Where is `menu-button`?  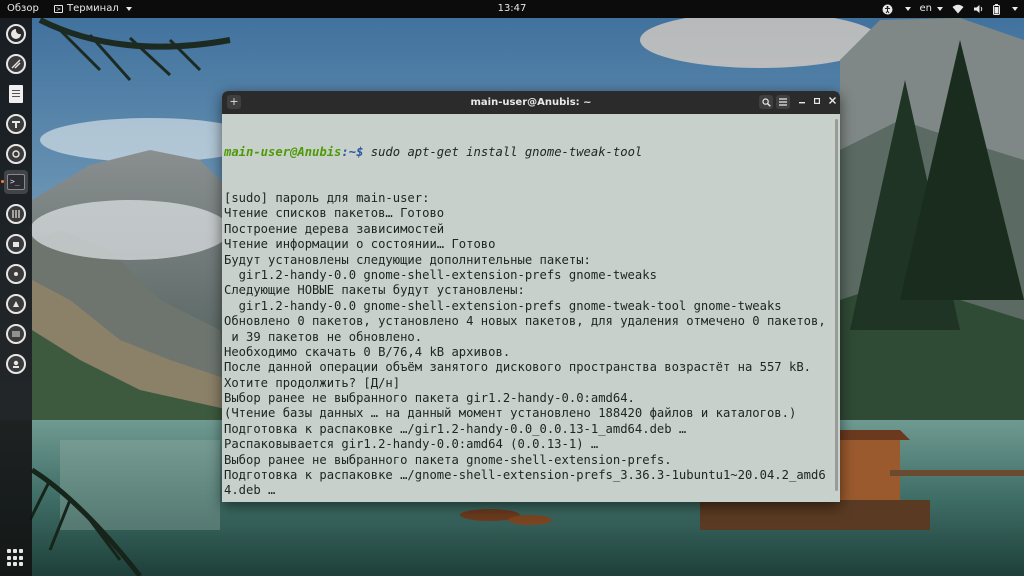 menu-button is located at coordinates (783, 102).